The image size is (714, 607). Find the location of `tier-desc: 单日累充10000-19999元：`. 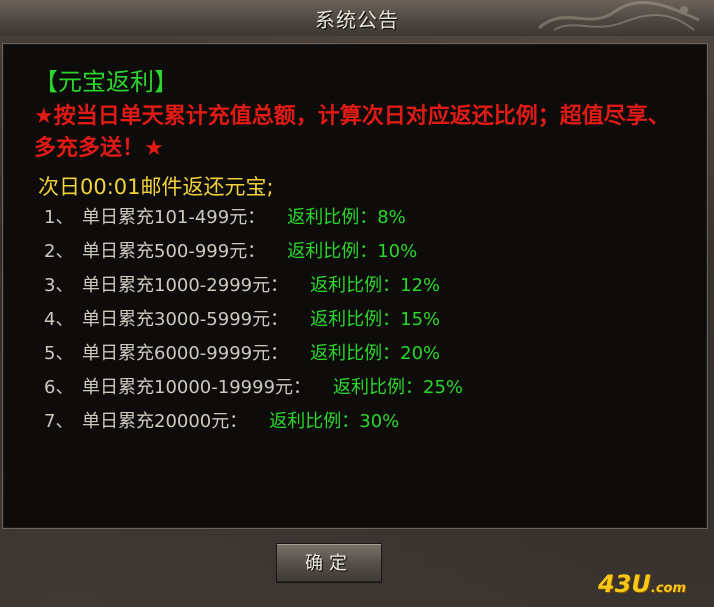

tier-desc: 单日累充10000-19999元： is located at coordinates (197, 387).